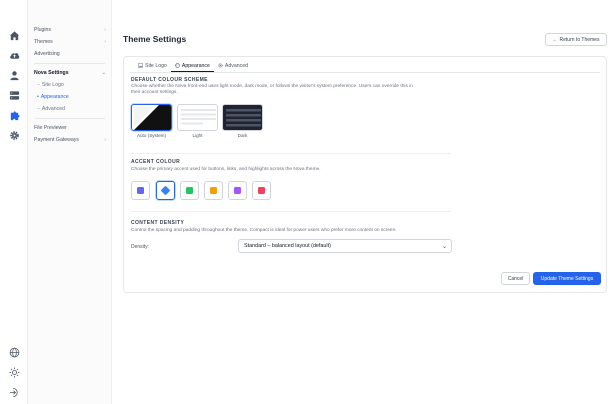  I want to click on section-title-accent: ACCENT COLOUR, so click(156, 162).